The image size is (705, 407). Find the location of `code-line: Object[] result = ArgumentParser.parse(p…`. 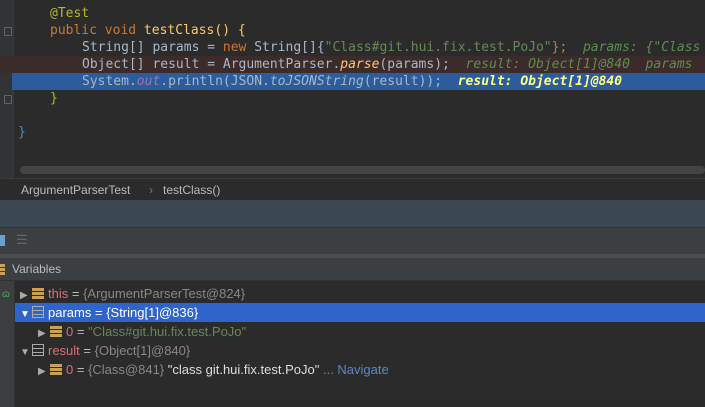

code-line: Object[] result = ArgumentParser.parse(p… is located at coordinates (352, 64).